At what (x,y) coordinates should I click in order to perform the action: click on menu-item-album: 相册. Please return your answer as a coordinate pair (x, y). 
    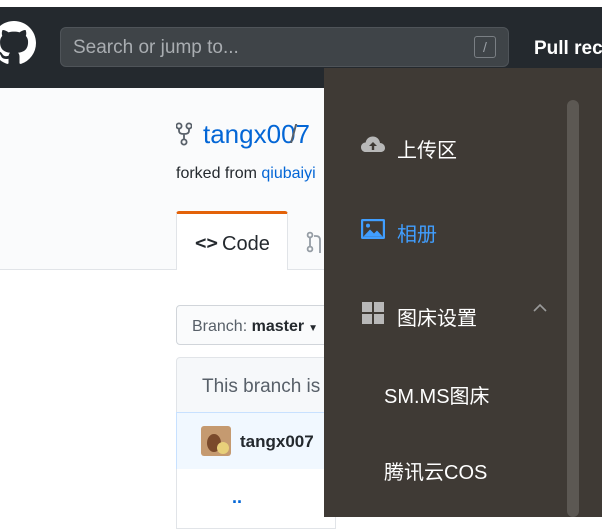
    Looking at the image, I should click on (445, 229).